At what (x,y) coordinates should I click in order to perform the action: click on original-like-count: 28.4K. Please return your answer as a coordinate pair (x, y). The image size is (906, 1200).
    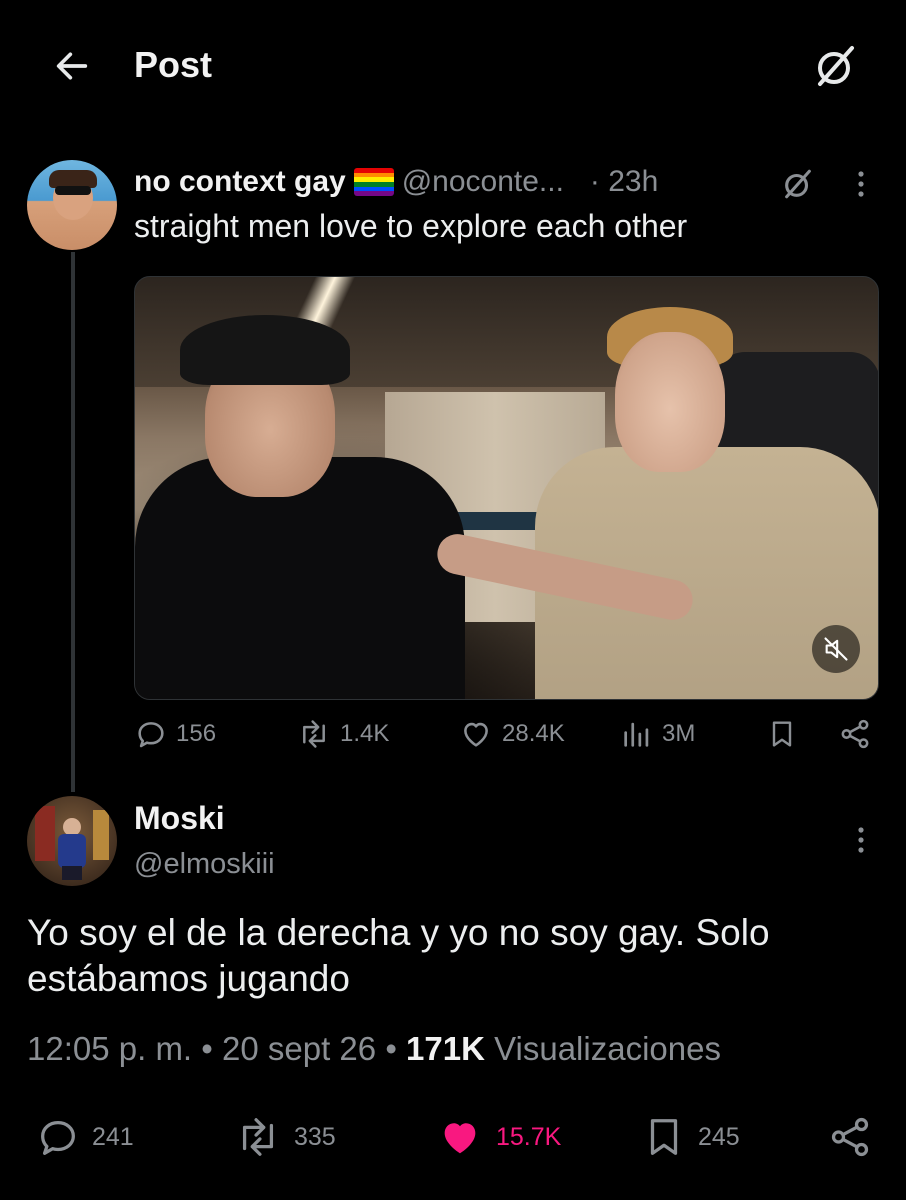
    Looking at the image, I should click on (533, 733).